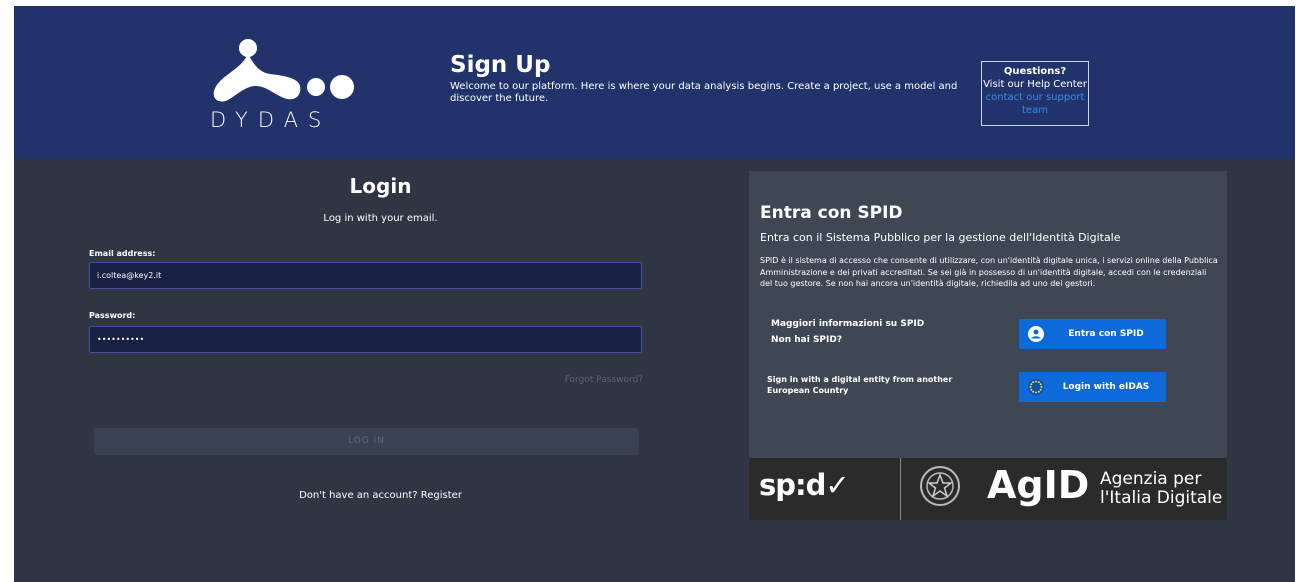 This screenshot has width=1301, height=582. What do you see at coordinates (271, 120) in the screenshot?
I see `brand-name: DYDAS` at bounding box center [271, 120].